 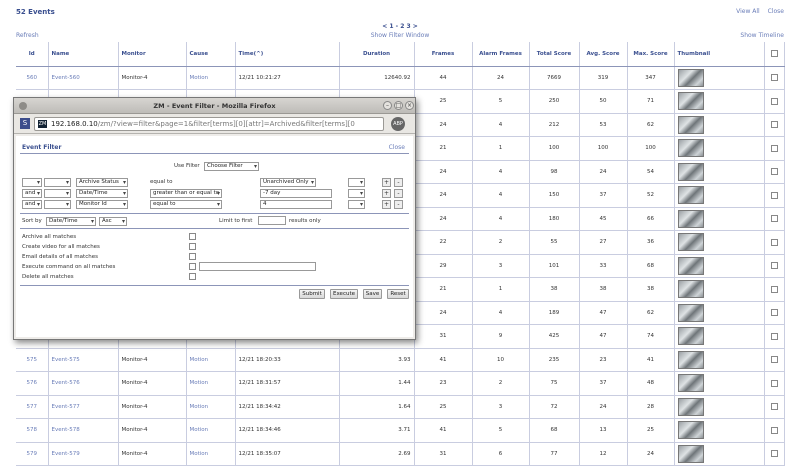 I want to click on use-filter-select: Choose Filter, so click(x=231, y=166).